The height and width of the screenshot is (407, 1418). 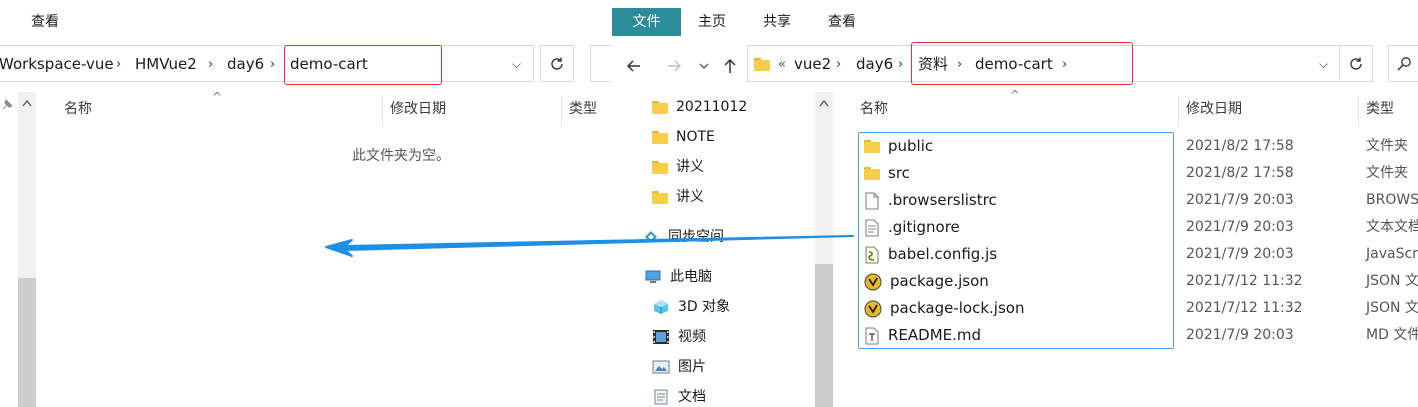 I want to click on file-row-package-json: package.json 2021/7/12 11:32 JSON 文, so click(x=1015, y=281).